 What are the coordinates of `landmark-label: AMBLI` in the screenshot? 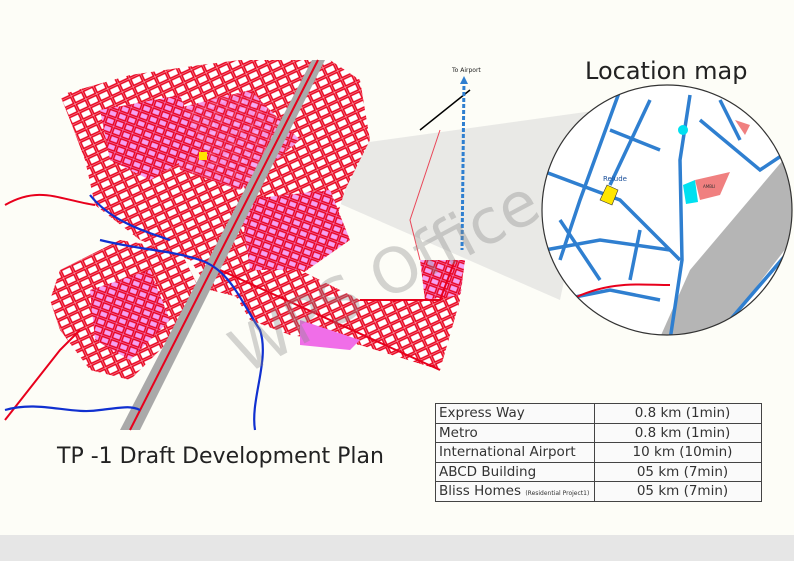 It's located at (709, 186).